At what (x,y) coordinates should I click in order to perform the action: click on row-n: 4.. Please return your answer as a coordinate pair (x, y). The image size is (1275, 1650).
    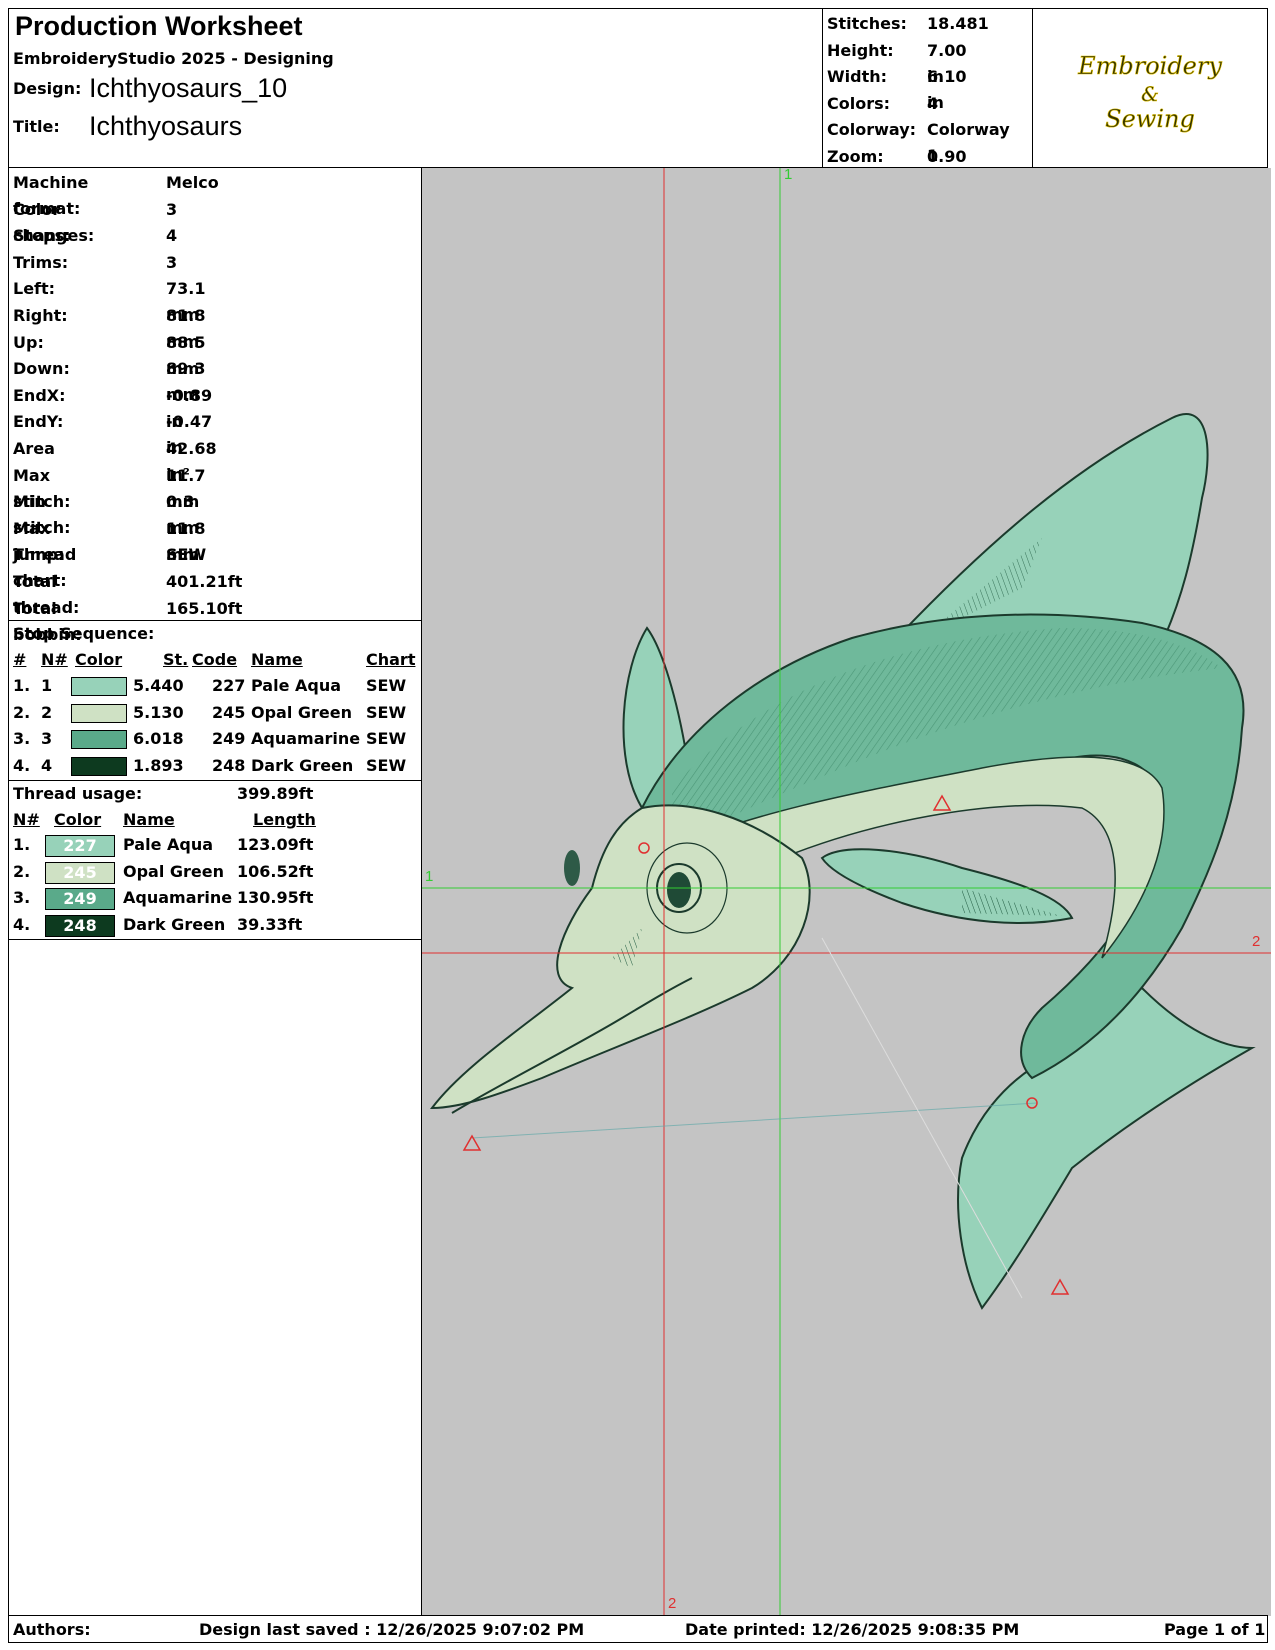
    Looking at the image, I should click on (22, 924).